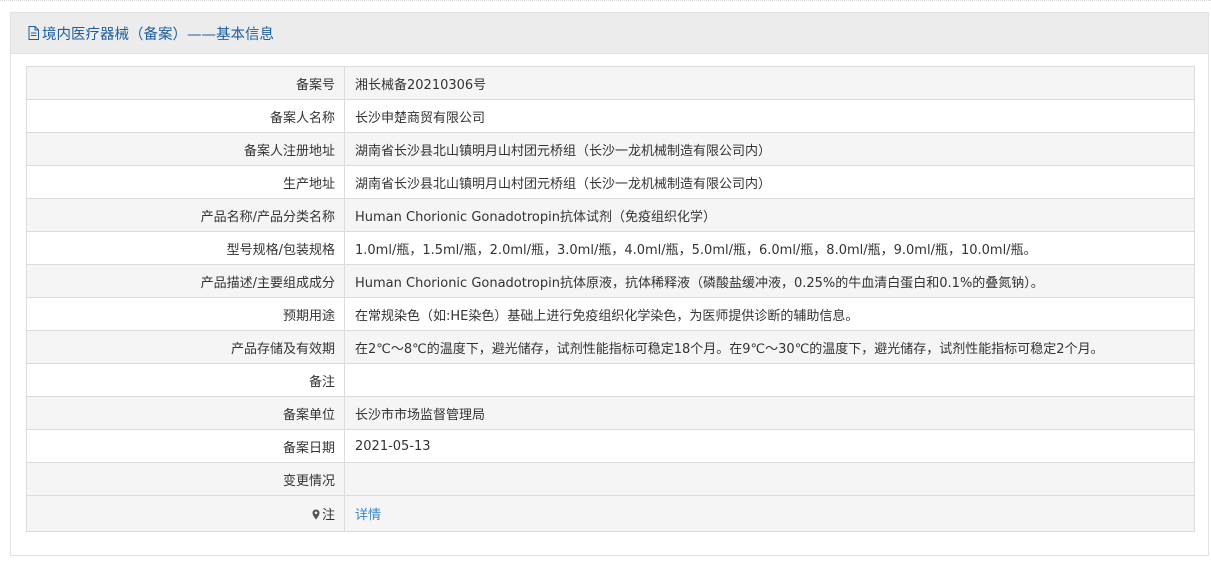  What do you see at coordinates (328, 515) in the screenshot?
I see `note-label: 注` at bounding box center [328, 515].